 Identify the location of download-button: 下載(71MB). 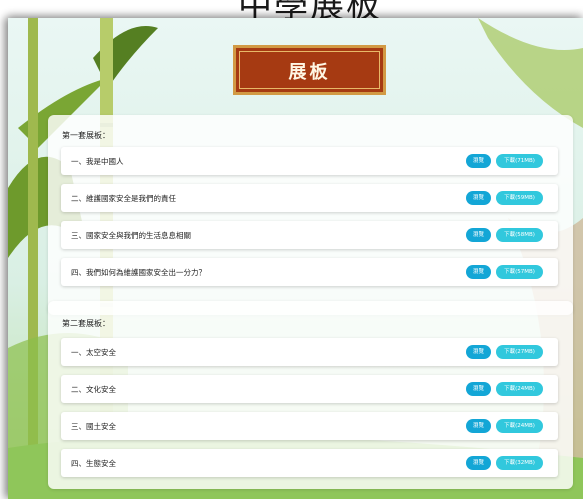
(519, 161).